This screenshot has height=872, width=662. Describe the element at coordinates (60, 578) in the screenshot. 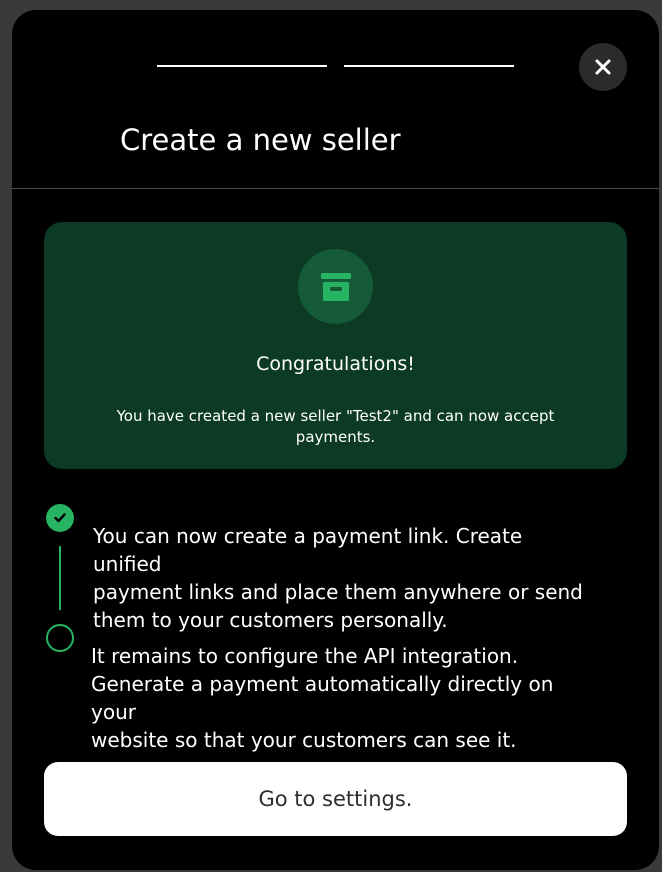

I see `step-connector-line` at that location.